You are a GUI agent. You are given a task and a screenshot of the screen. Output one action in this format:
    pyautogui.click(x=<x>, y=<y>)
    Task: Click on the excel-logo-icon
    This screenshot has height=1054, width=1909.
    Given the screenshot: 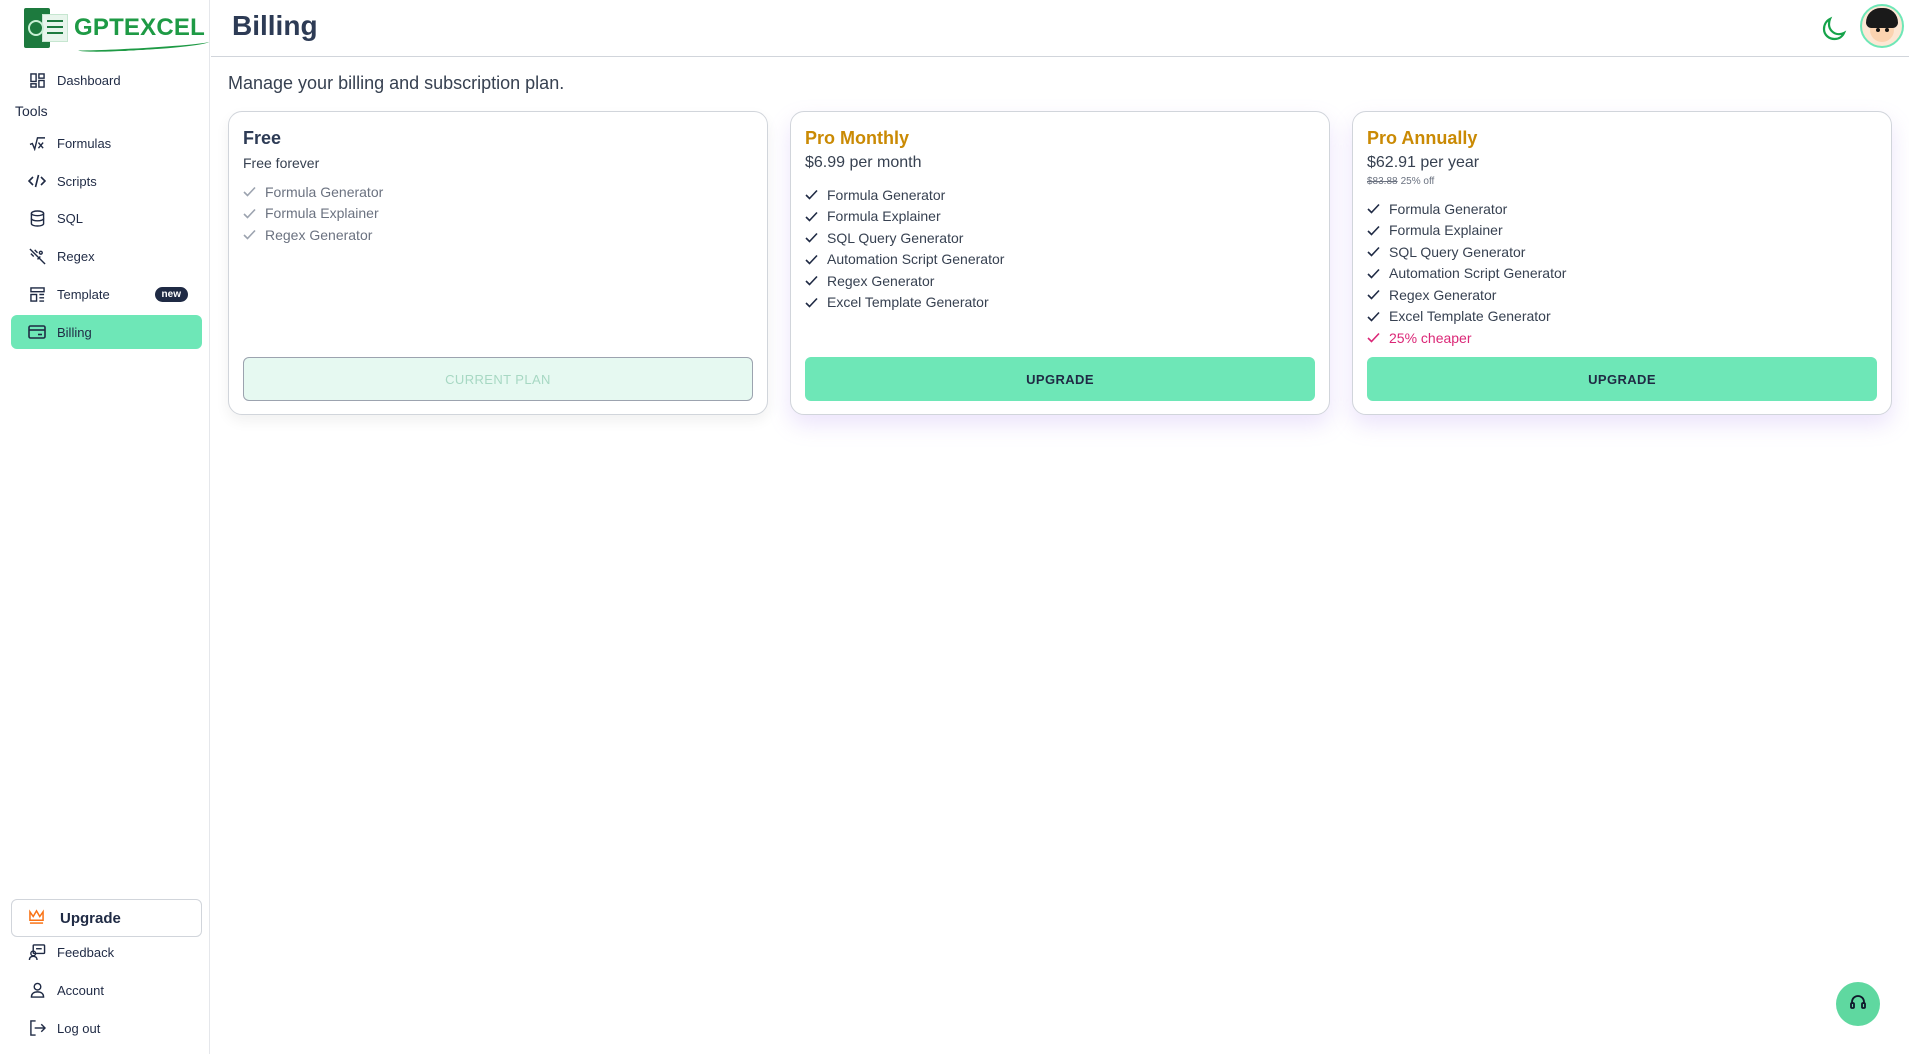 What is the action you would take?
    pyautogui.click(x=46, y=28)
    